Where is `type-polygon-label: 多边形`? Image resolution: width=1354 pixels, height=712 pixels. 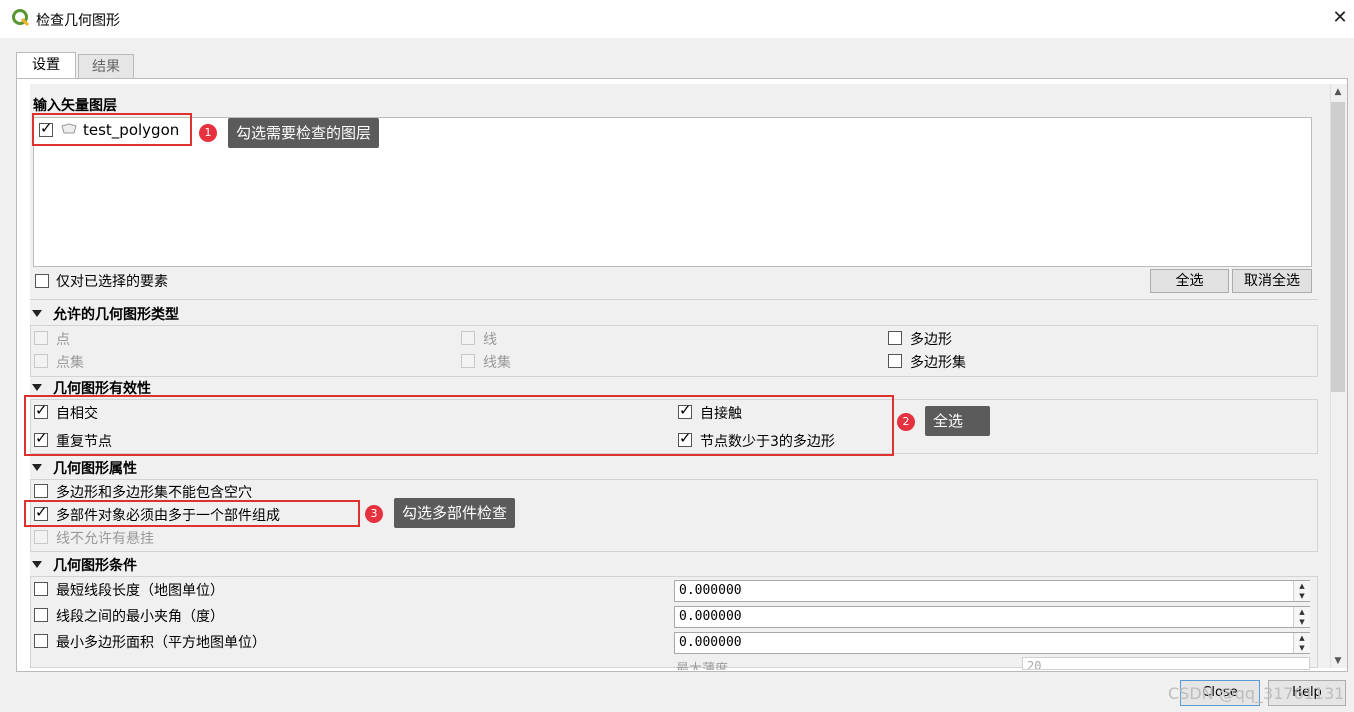
type-polygon-label: 多边形 is located at coordinates (931, 340).